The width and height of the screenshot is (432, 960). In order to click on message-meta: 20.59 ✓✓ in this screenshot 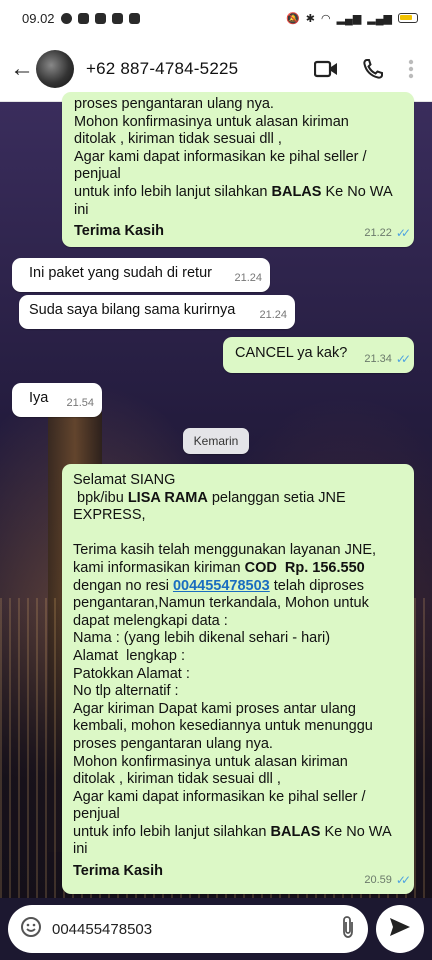, I will do `click(387, 881)`.